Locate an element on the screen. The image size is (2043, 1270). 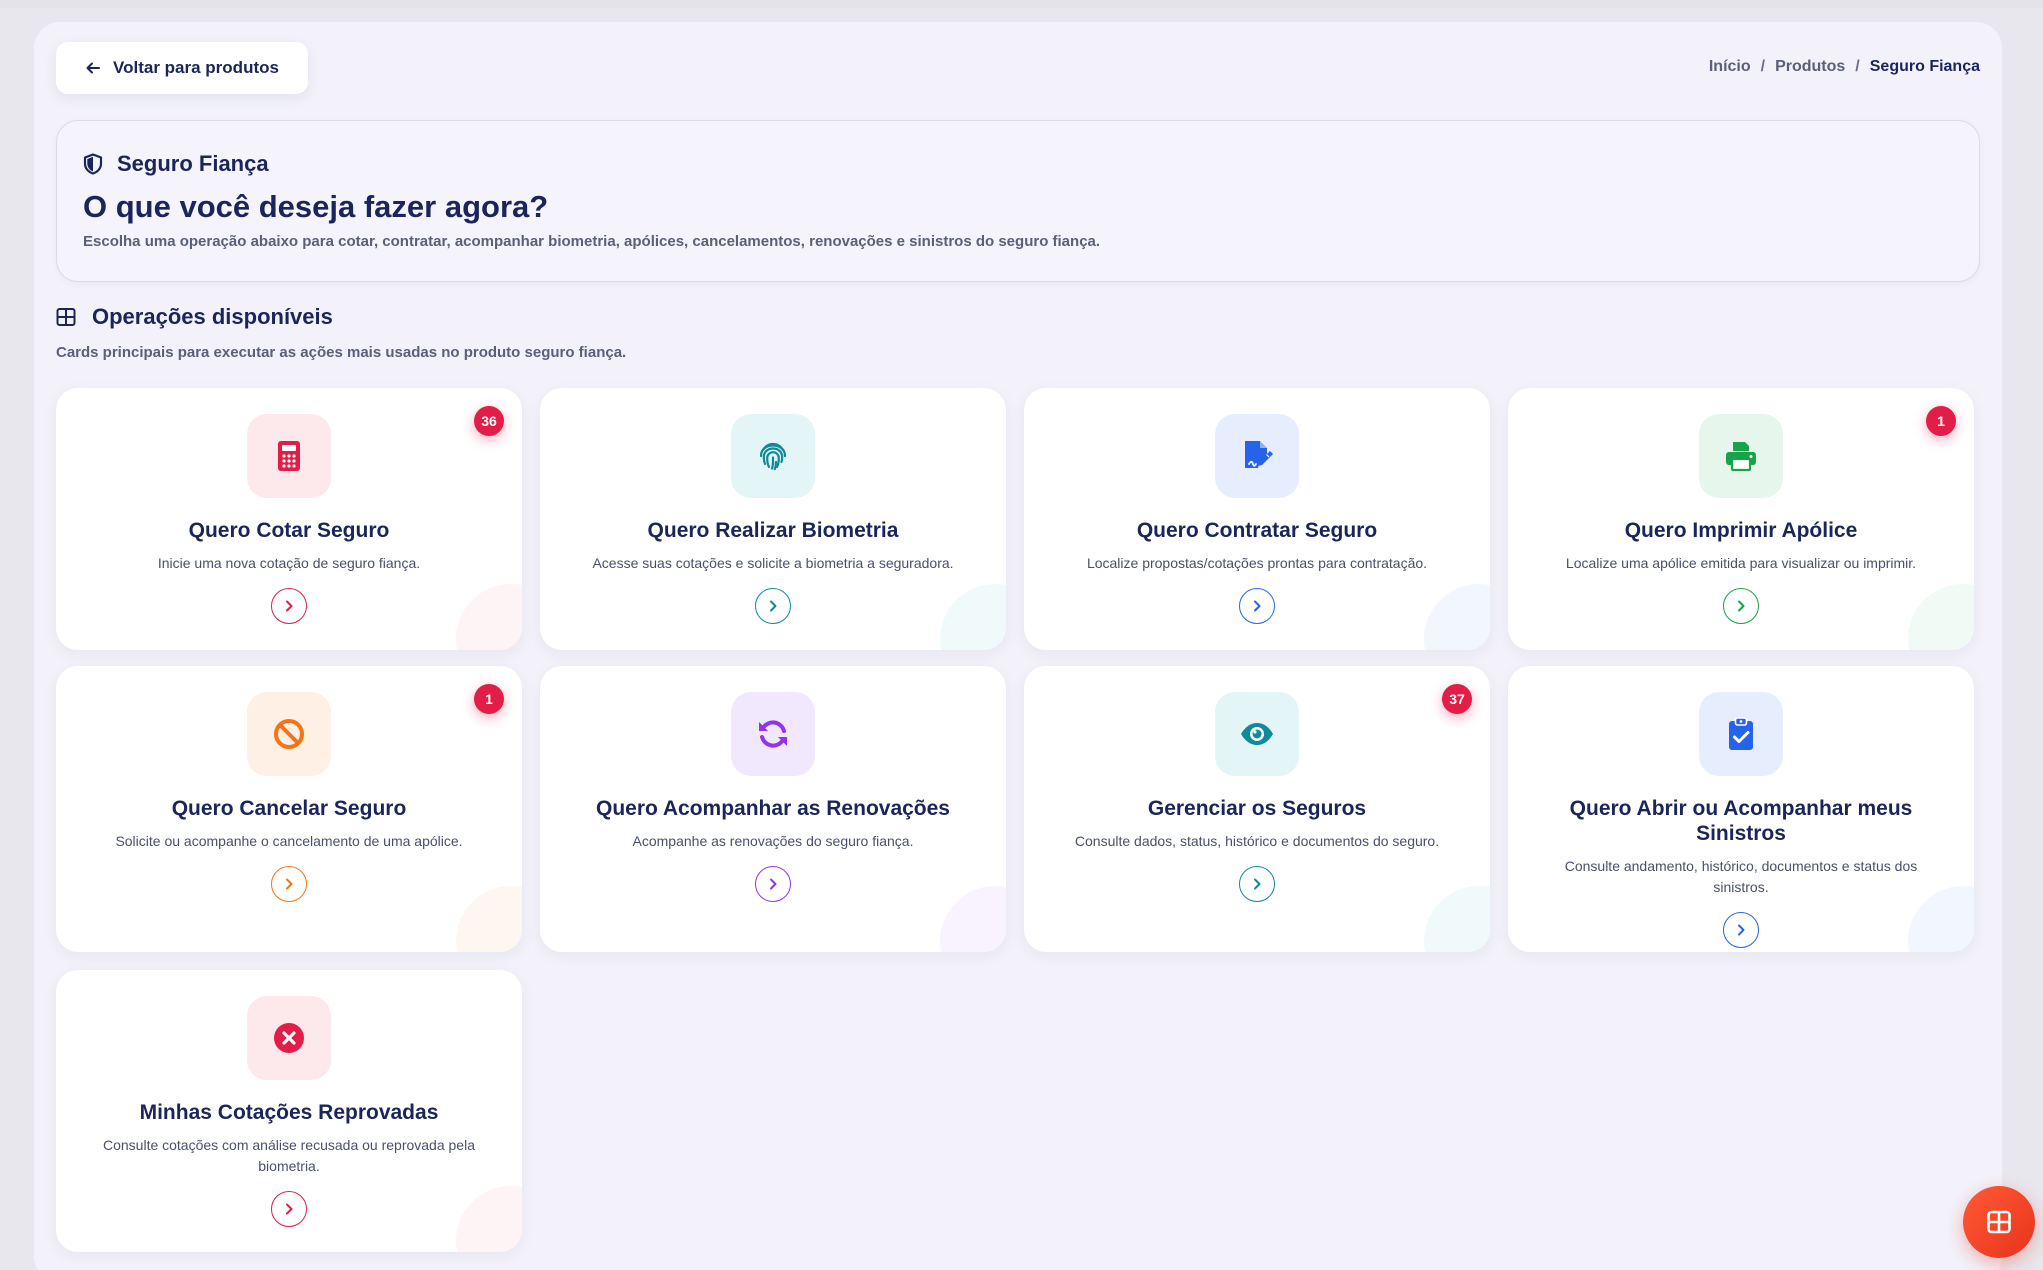
clipboard-check-icon is located at coordinates (1741, 733).